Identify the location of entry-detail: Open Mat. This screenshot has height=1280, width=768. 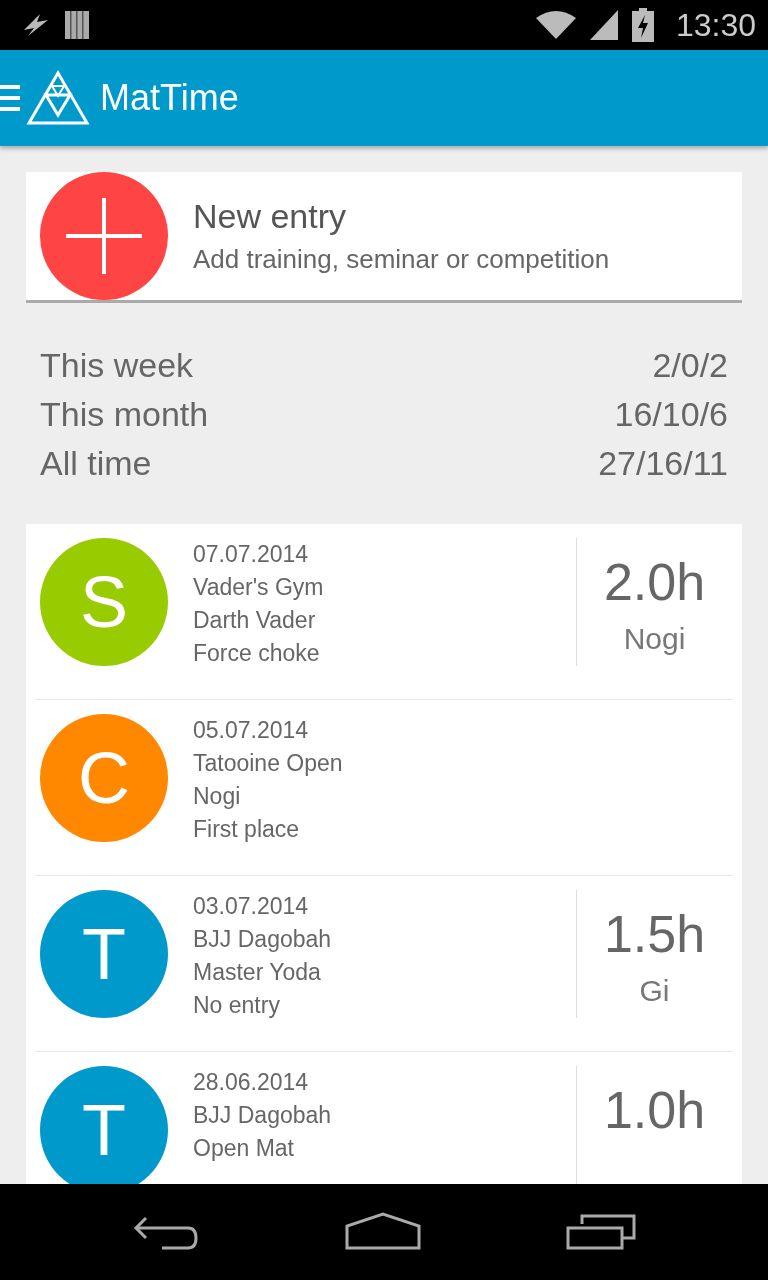
(244, 1148).